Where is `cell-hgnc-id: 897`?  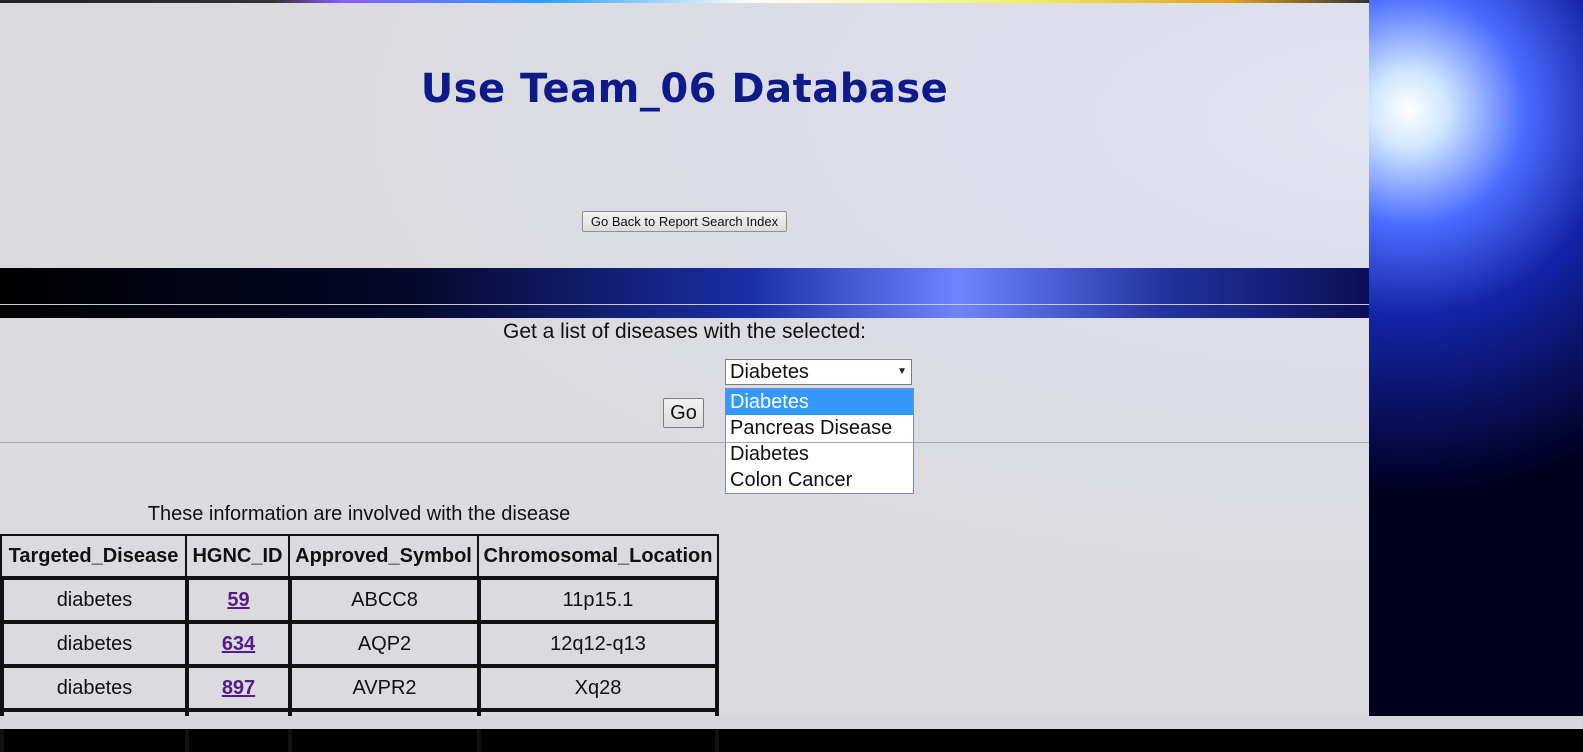 cell-hgnc-id: 897 is located at coordinates (236, 686).